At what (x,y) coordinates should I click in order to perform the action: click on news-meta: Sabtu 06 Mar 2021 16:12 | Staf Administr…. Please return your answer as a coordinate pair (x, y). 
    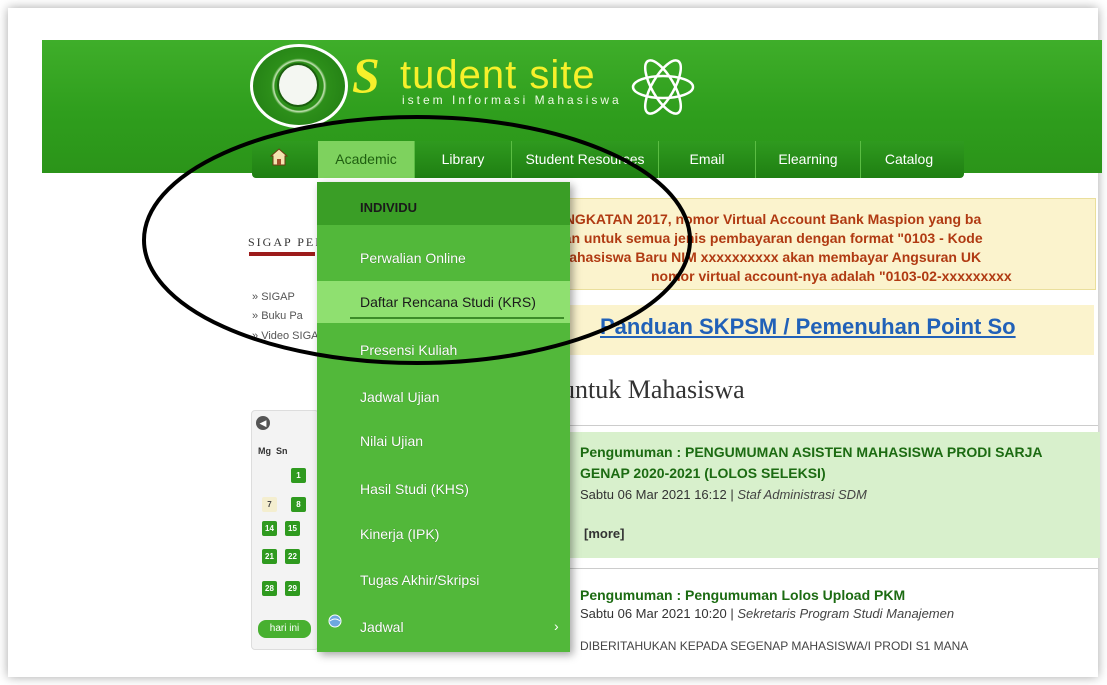
    Looking at the image, I should click on (723, 494).